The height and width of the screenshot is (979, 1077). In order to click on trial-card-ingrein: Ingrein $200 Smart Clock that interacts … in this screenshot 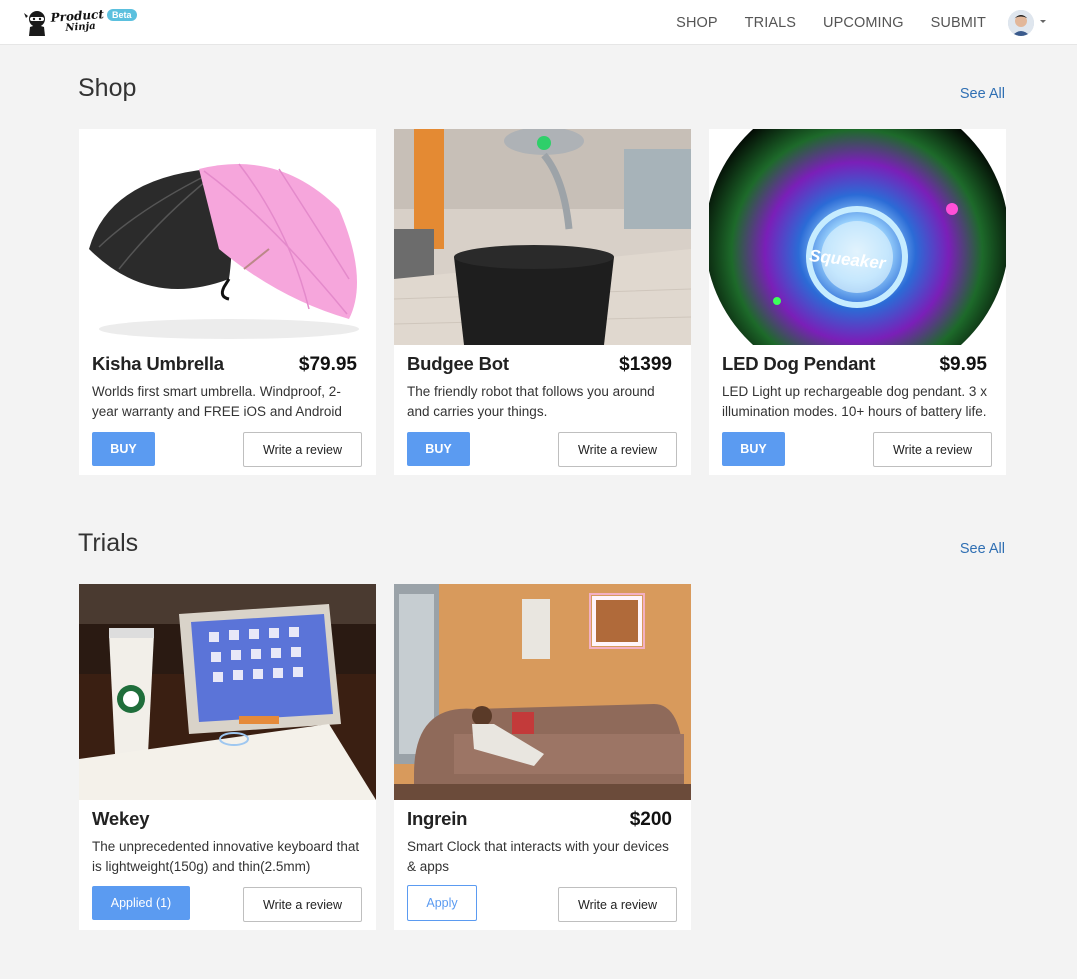, I will do `click(542, 757)`.